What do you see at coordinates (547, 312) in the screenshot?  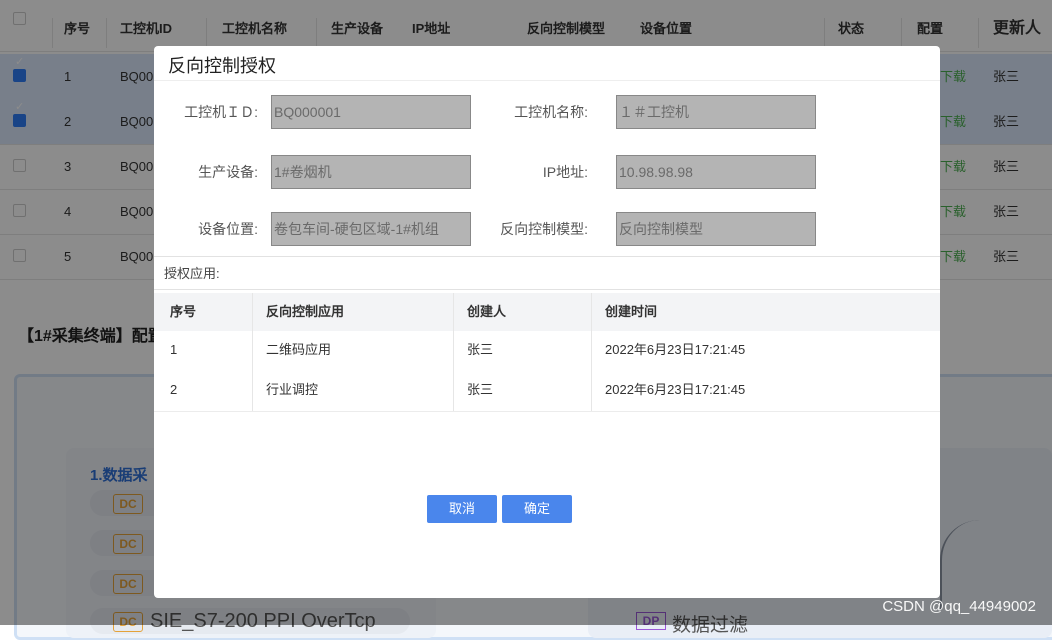 I see `auth-table-header: 序号 反向控制应用 创建人 创建时间` at bounding box center [547, 312].